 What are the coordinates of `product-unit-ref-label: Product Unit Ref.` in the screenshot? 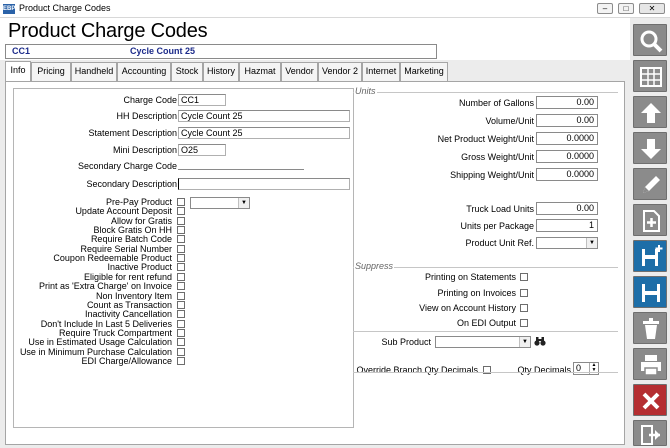 It's located at (499, 243).